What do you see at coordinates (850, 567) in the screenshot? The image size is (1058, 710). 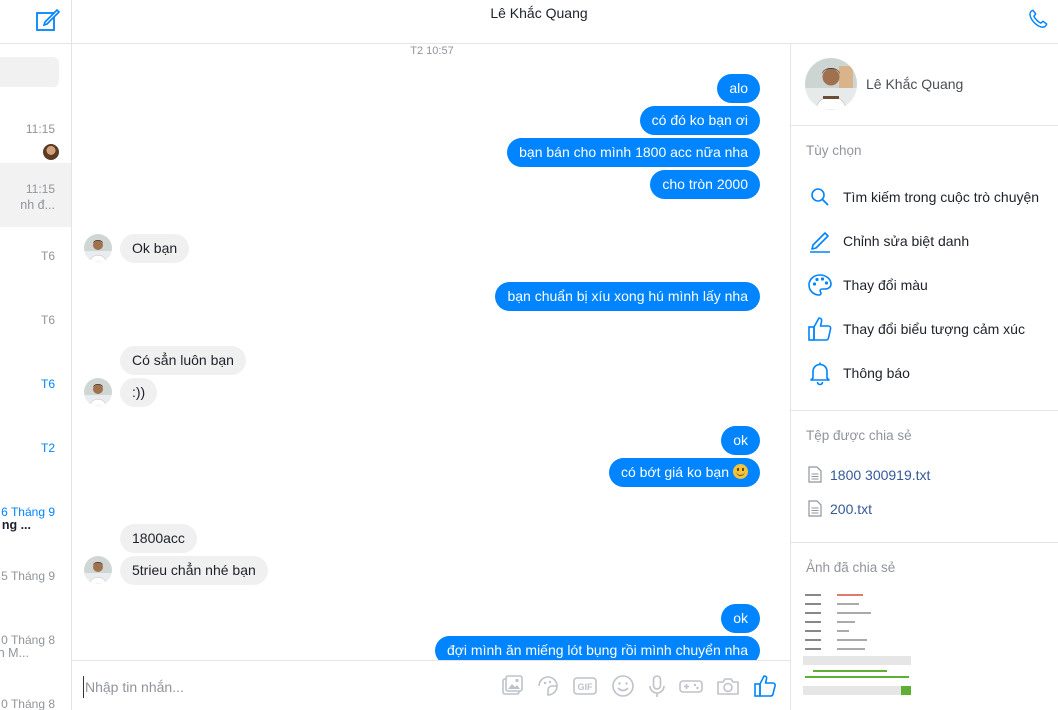 I see `shared-photos-section-title: Ảnh đã chia sẻ` at bounding box center [850, 567].